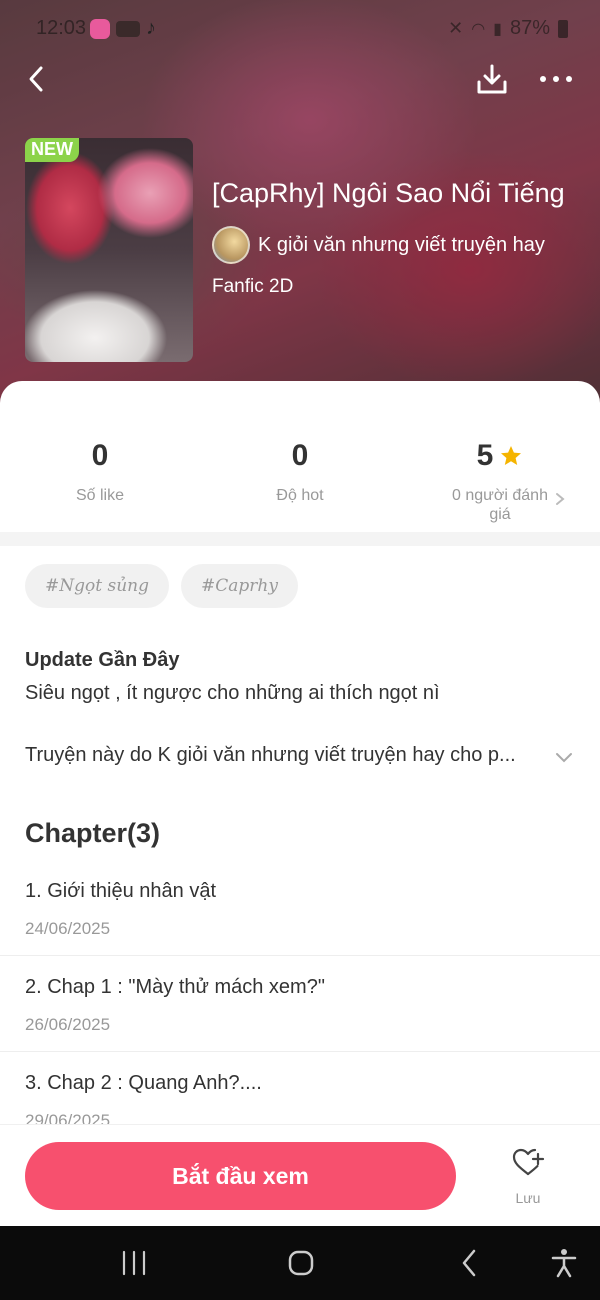 The width and height of the screenshot is (600, 1300). What do you see at coordinates (556, 79) in the screenshot?
I see `more-icon` at bounding box center [556, 79].